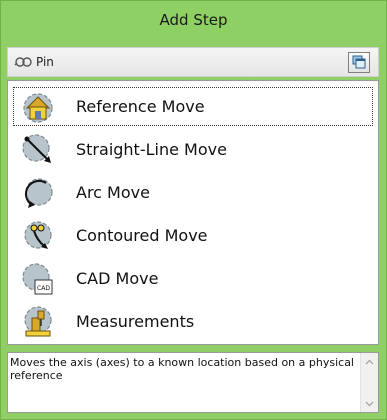 The image size is (387, 420). What do you see at coordinates (45, 62) in the screenshot?
I see `pin-label: Pin` at bounding box center [45, 62].